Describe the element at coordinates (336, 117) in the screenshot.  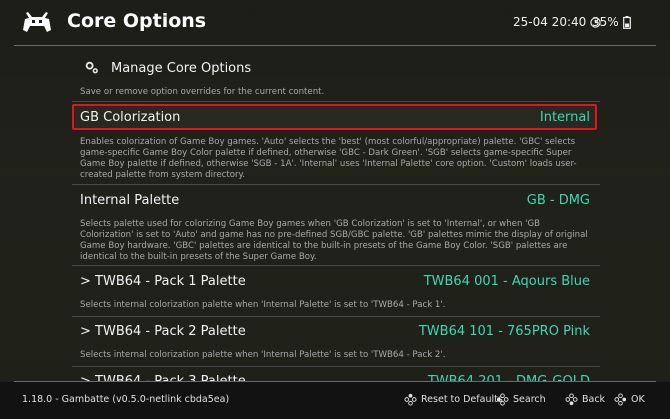
I see `option-gb-colorization: GB Colorization Internal` at that location.